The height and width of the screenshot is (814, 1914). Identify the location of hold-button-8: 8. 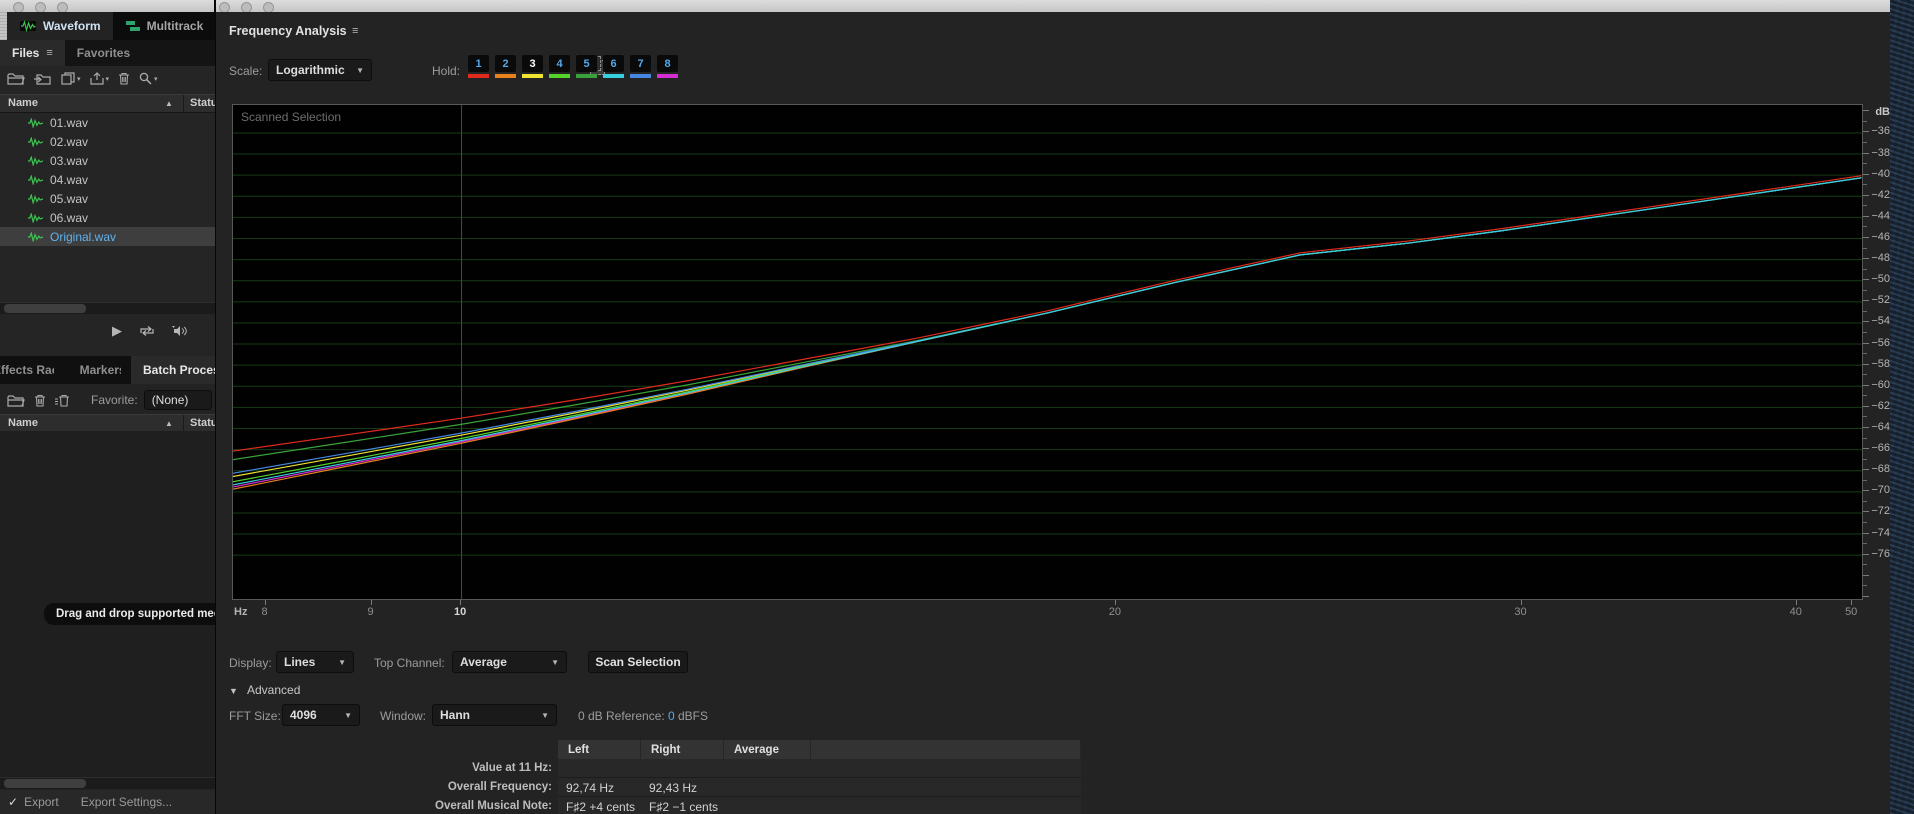
(667, 66).